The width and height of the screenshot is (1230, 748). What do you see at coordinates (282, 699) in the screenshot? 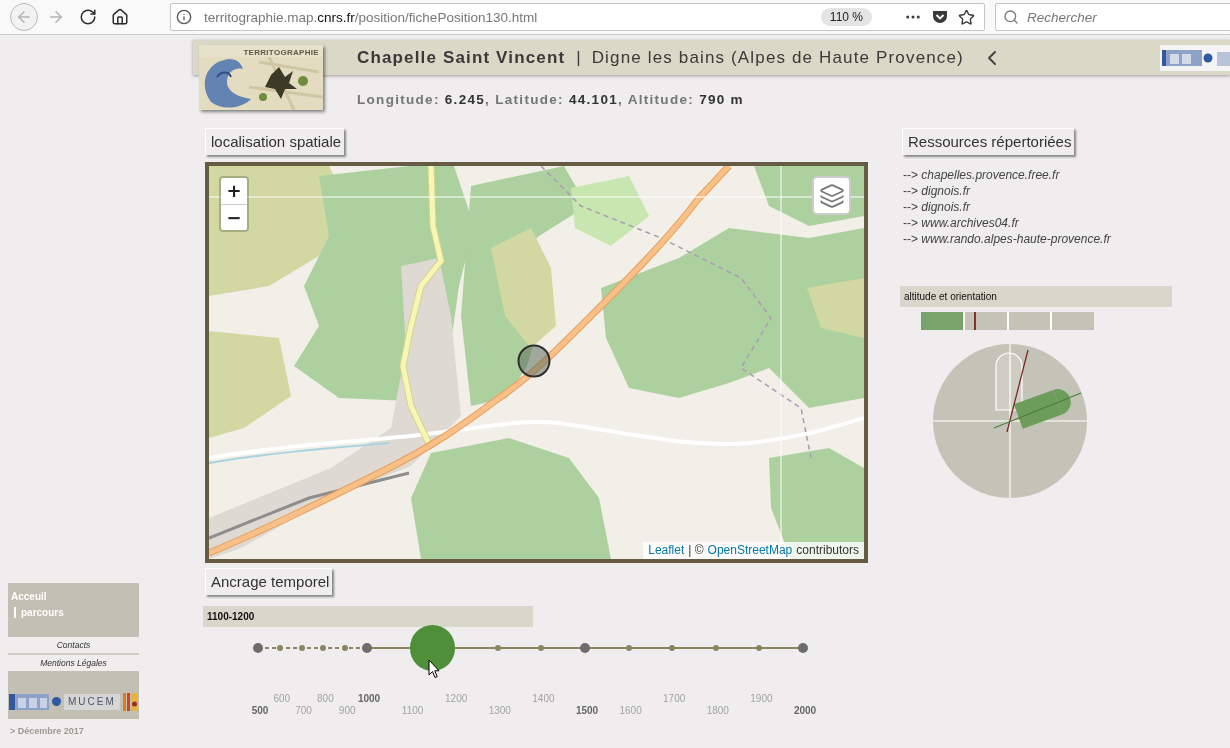
I see `year-label: 600` at bounding box center [282, 699].